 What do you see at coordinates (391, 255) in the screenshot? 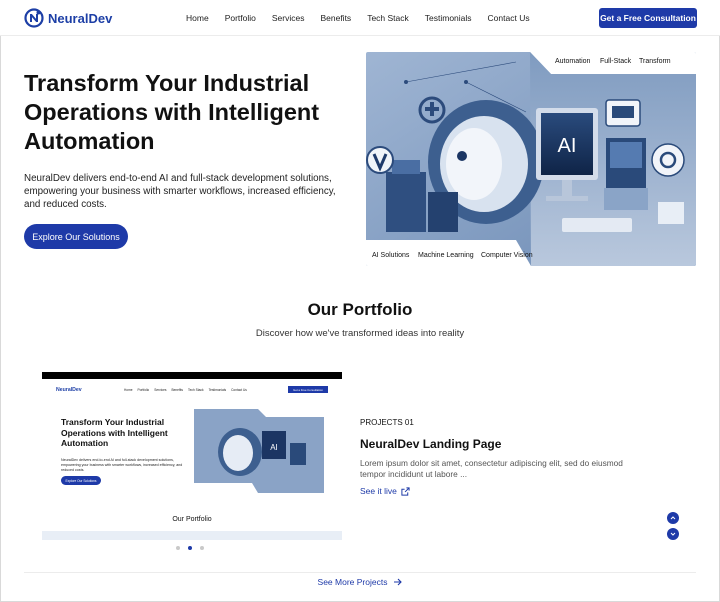
I see `tag-ai-solutions: AI Solutions` at bounding box center [391, 255].